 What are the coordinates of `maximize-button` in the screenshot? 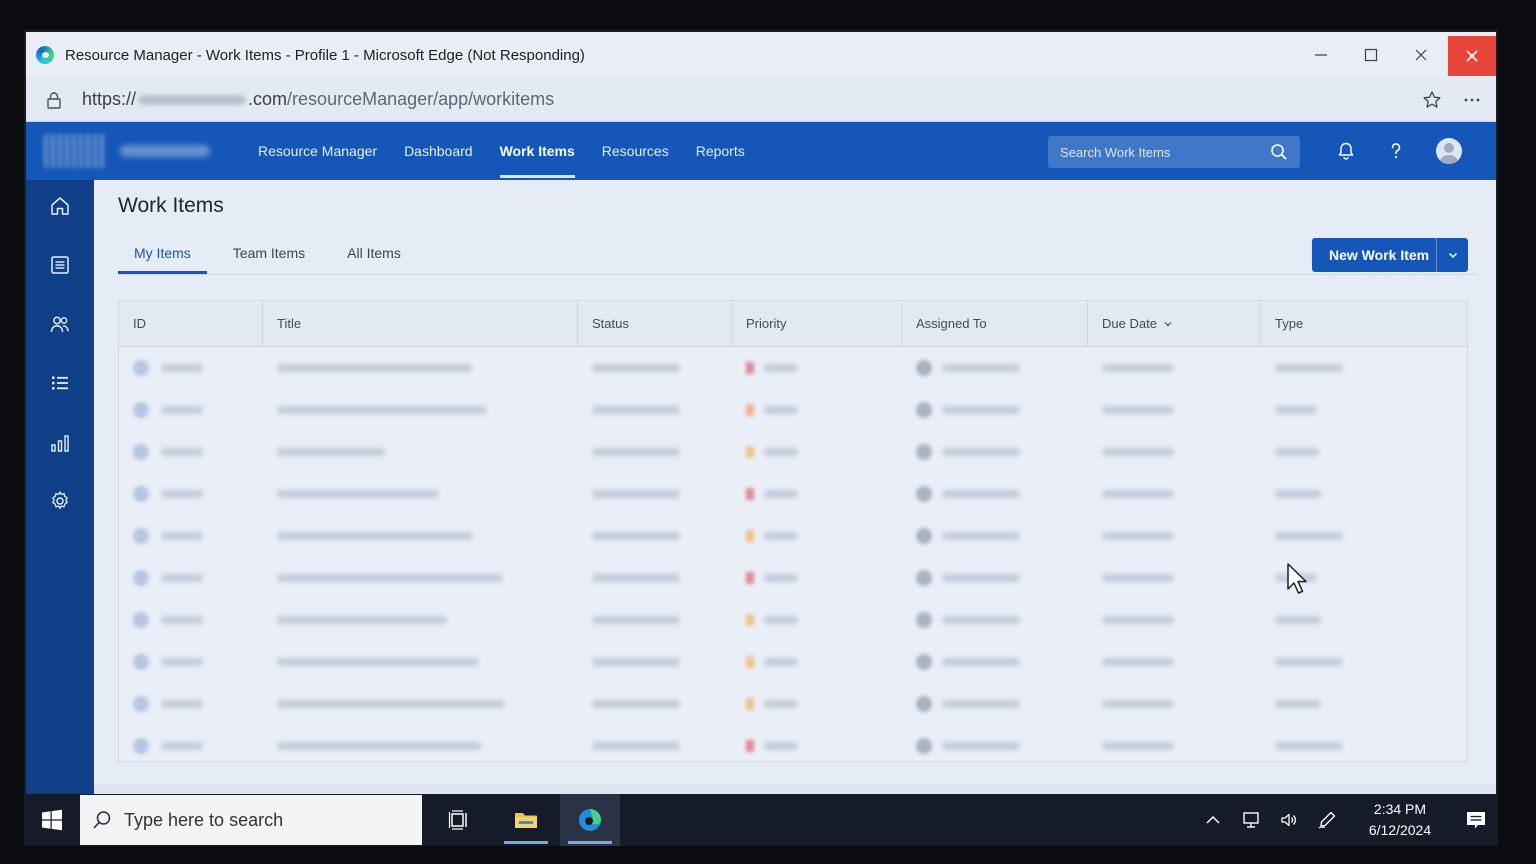 It's located at (1371, 55).